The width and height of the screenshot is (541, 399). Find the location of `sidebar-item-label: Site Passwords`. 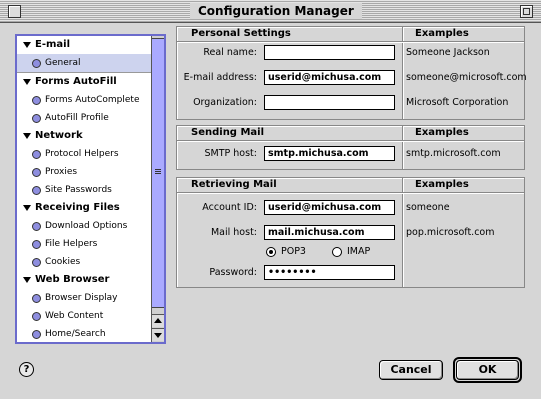

sidebar-item-label: Site Passwords is located at coordinates (78, 190).